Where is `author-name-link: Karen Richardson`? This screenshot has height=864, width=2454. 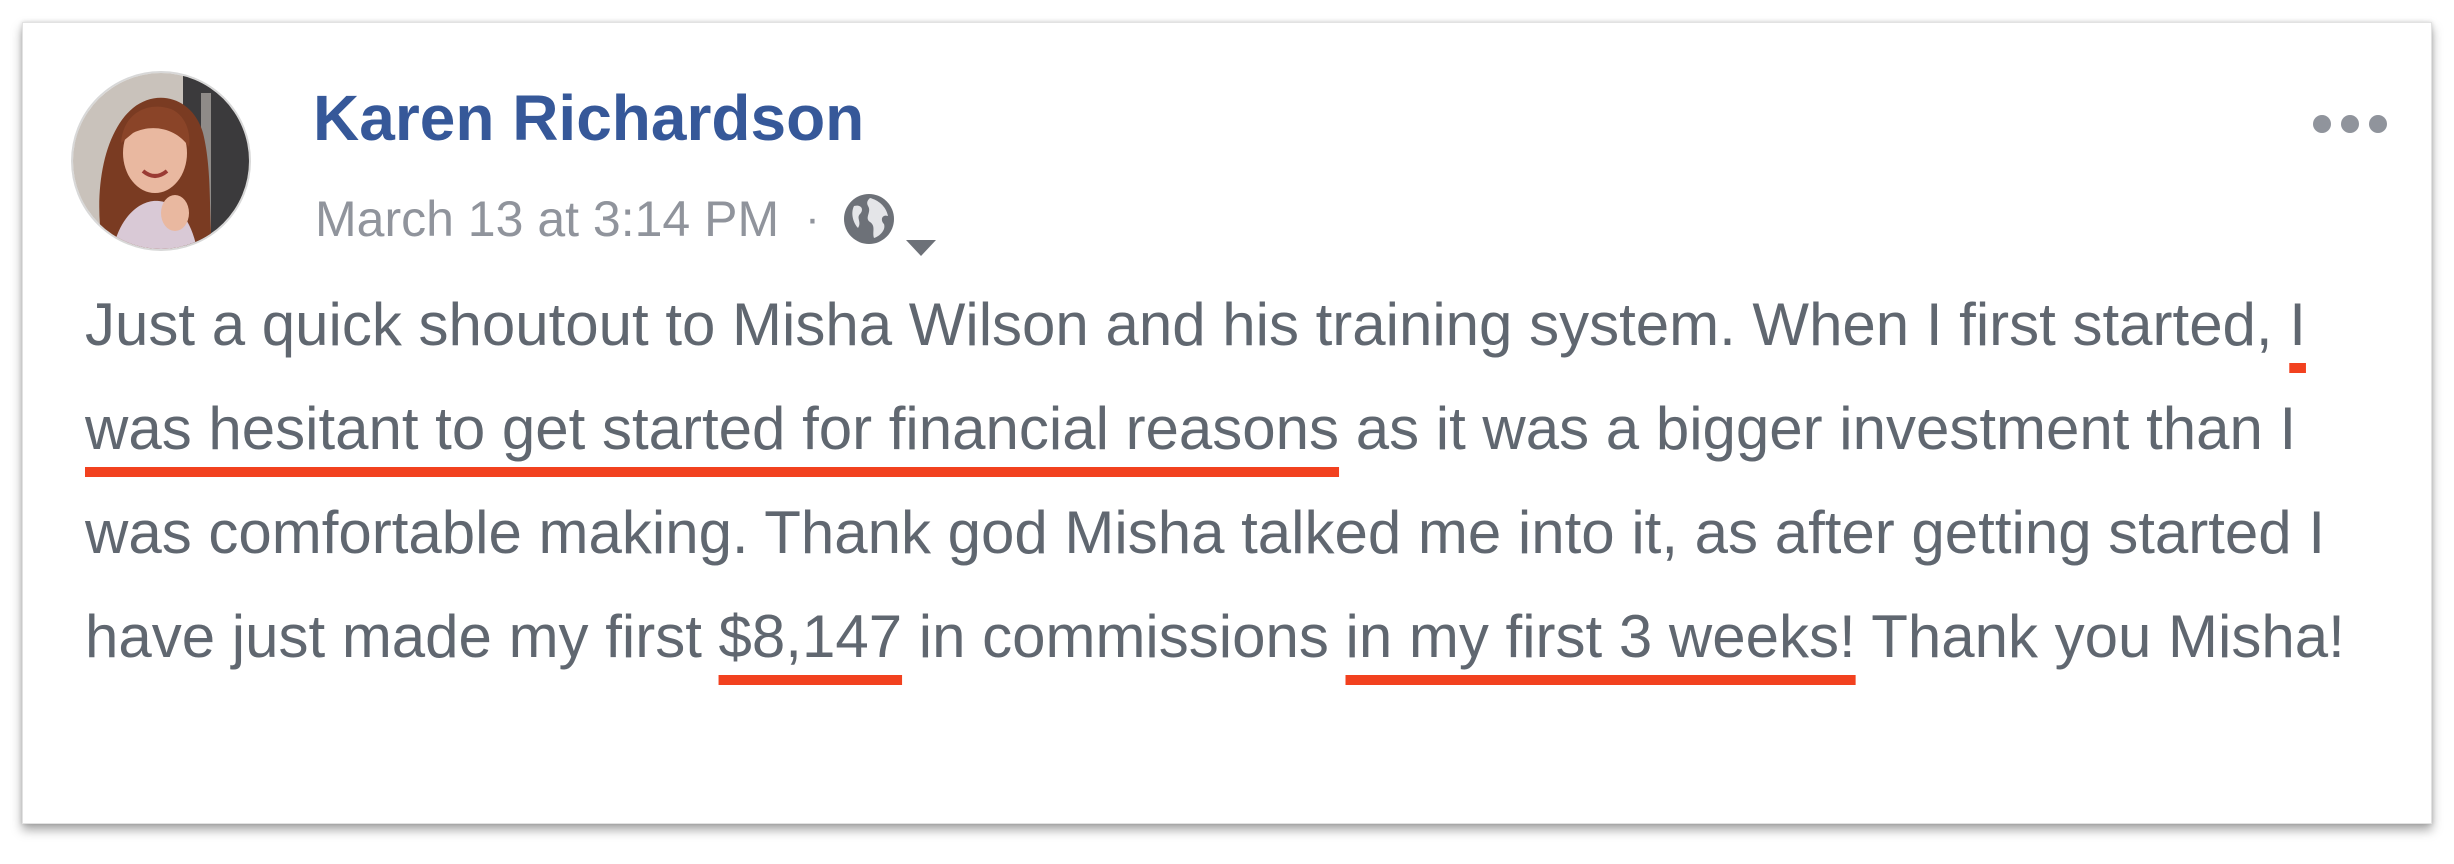
author-name-link: Karen Richardson is located at coordinates (588, 118).